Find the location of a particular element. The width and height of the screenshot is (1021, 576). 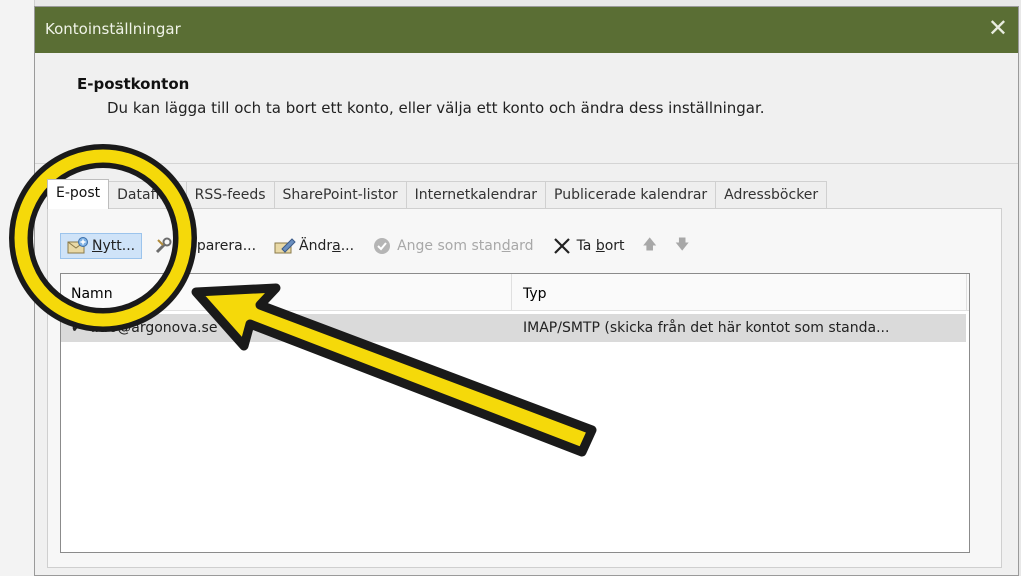

dialog-title: Kontoinställningar is located at coordinates (113, 29).